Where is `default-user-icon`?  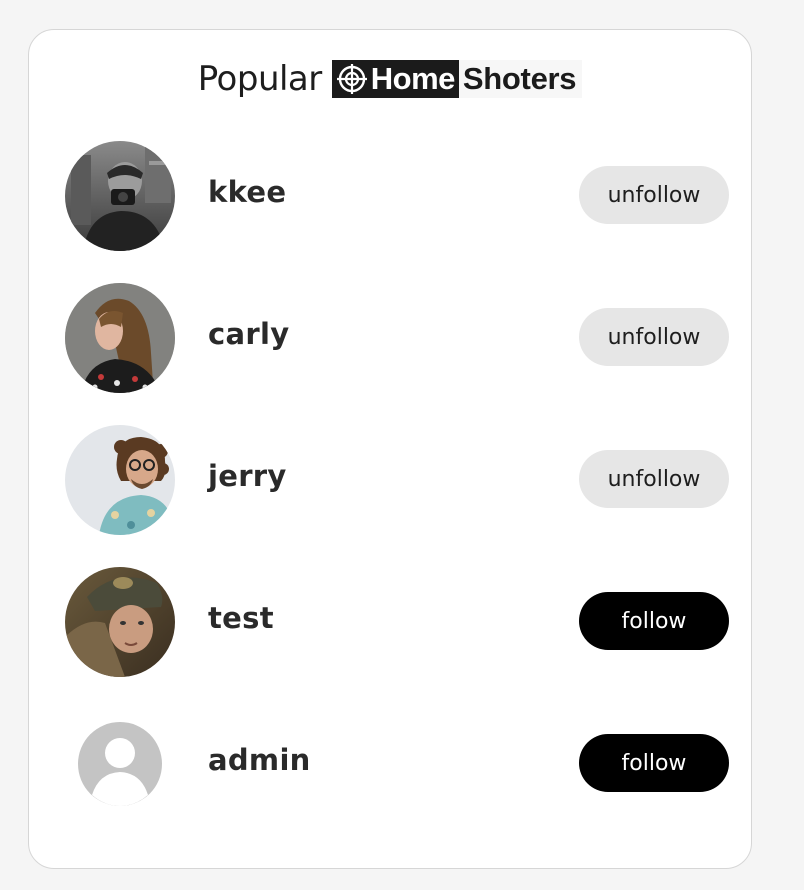 default-user-icon is located at coordinates (120, 764).